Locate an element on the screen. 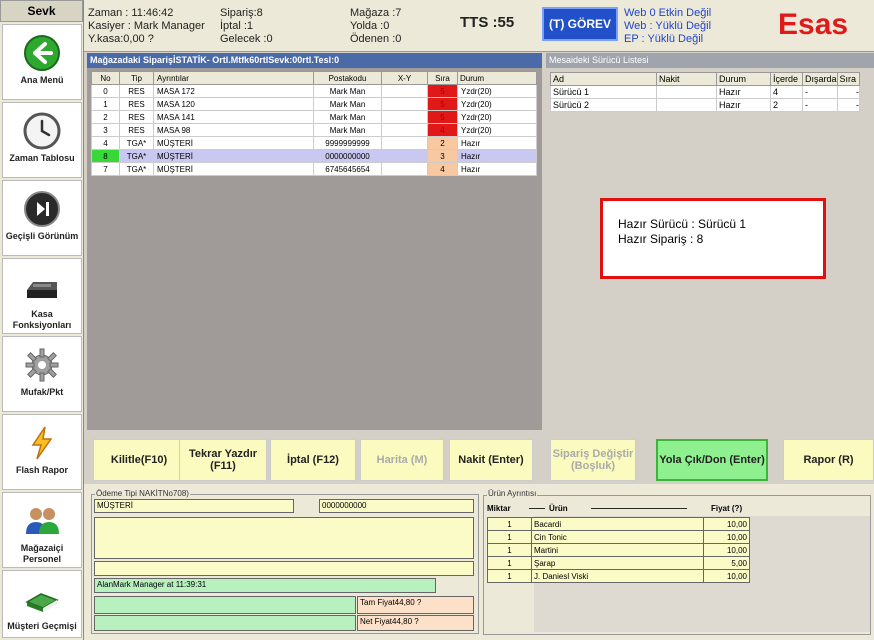  product-qty: 1 is located at coordinates (509, 550).